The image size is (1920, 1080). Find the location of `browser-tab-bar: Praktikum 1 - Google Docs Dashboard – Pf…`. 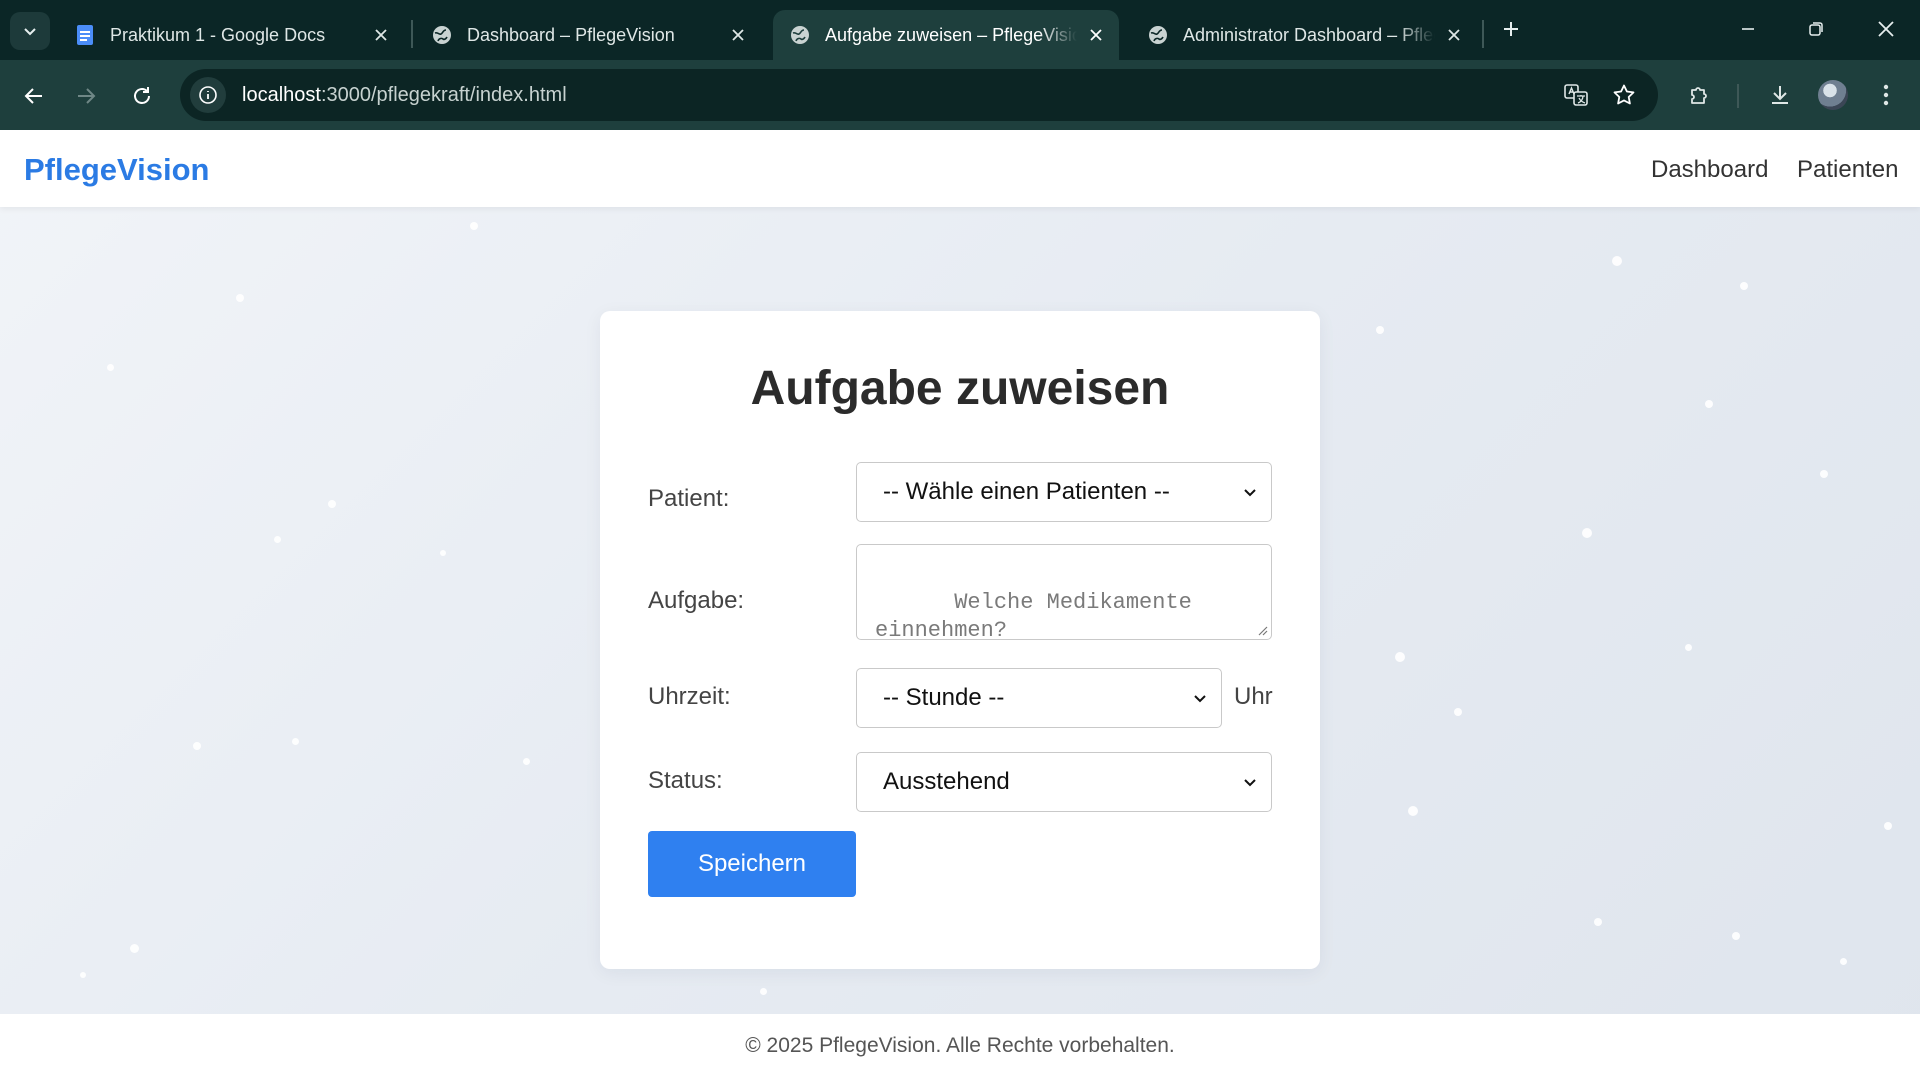

browser-tab-bar: Praktikum 1 - Google Docs Dashboard – Pf… is located at coordinates (960, 30).